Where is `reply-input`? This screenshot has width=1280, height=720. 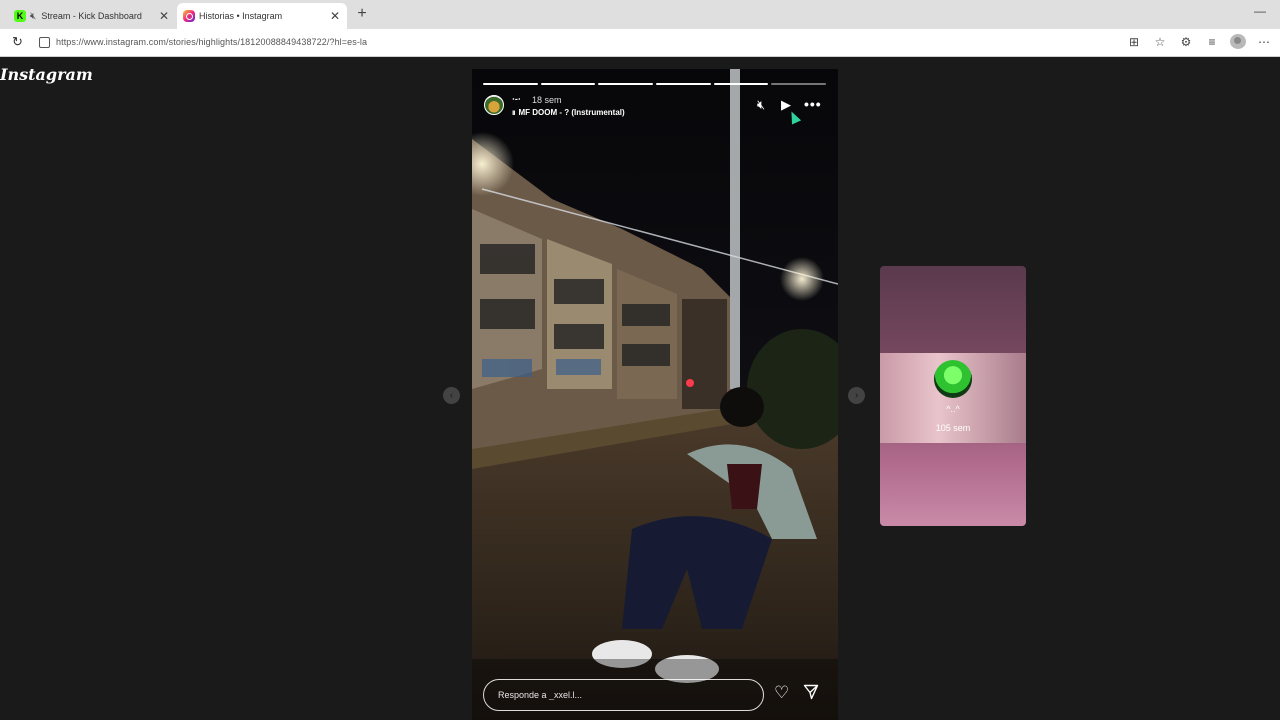 reply-input is located at coordinates (623, 695).